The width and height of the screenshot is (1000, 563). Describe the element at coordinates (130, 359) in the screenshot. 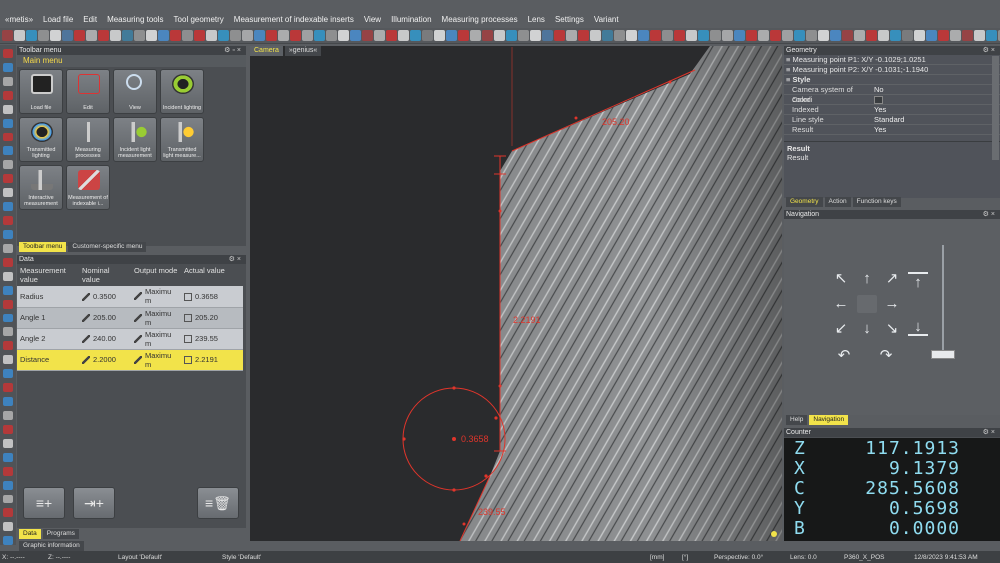

I see `table-row-selected: Distance 2.2000 Maximu m 2.2191` at that location.